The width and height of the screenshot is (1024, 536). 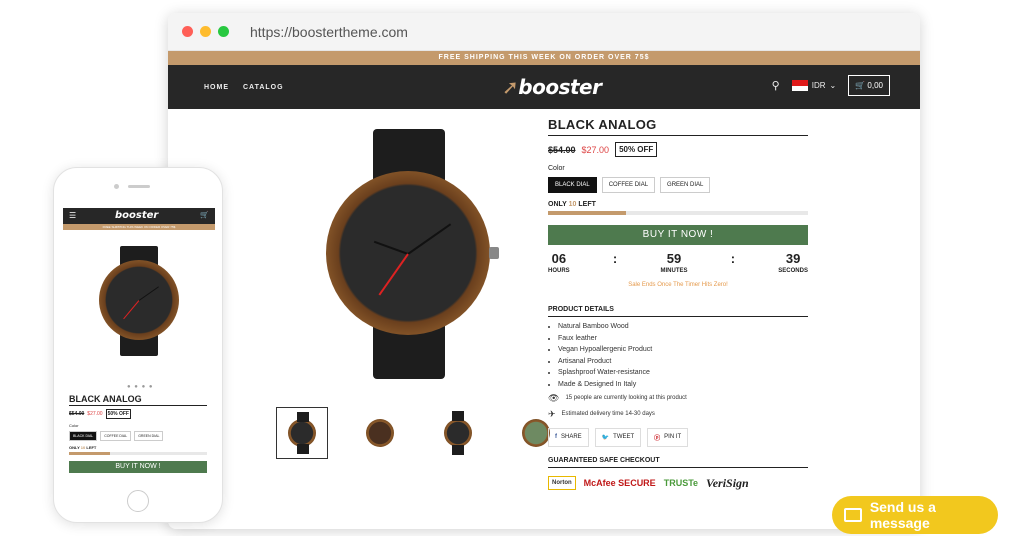 I want to click on twitter-icon: 🐦, so click(x=605, y=437).